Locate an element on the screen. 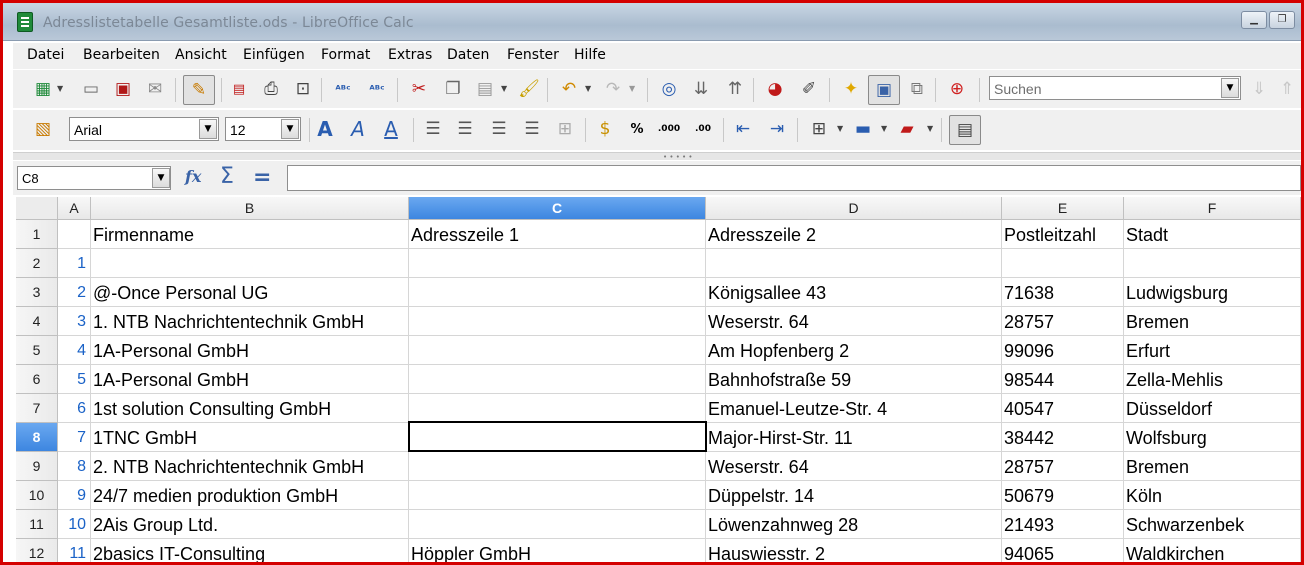  cell-b10: 24/7 medien produktion GmbH is located at coordinates (250, 495).